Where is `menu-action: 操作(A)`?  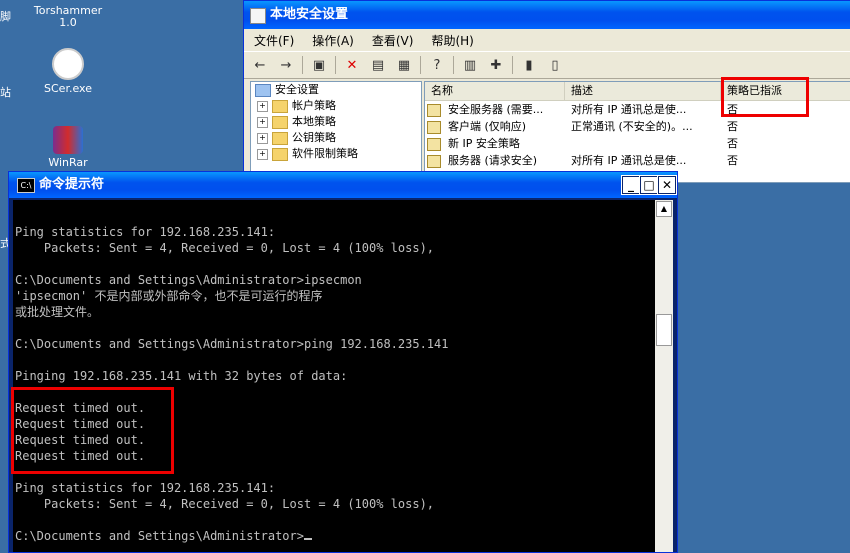 menu-action: 操作(A) is located at coordinates (333, 40).